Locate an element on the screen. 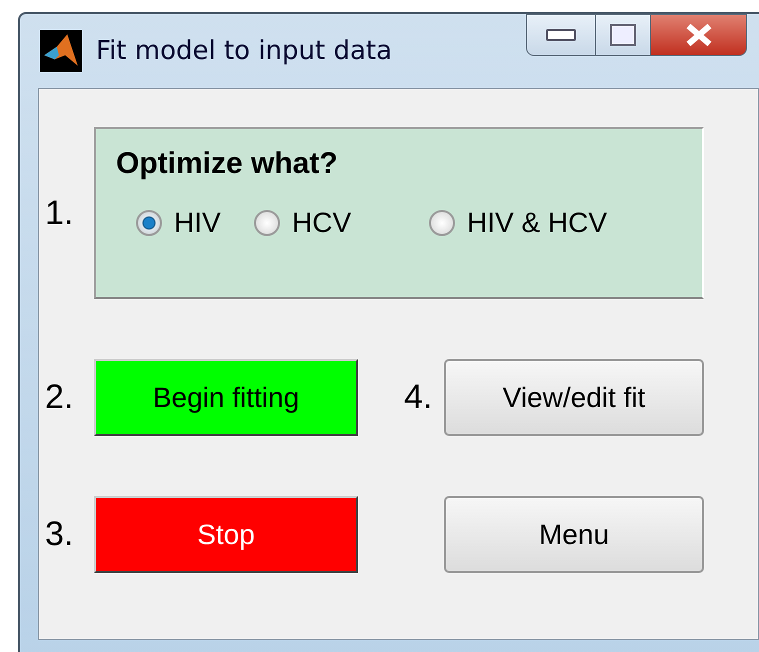 This screenshot has height=652, width=759. action-button: Menu is located at coordinates (574, 534).